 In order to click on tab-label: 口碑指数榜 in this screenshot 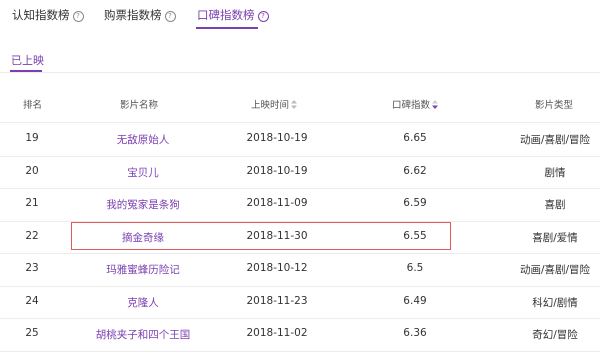, I will do `click(226, 15)`.